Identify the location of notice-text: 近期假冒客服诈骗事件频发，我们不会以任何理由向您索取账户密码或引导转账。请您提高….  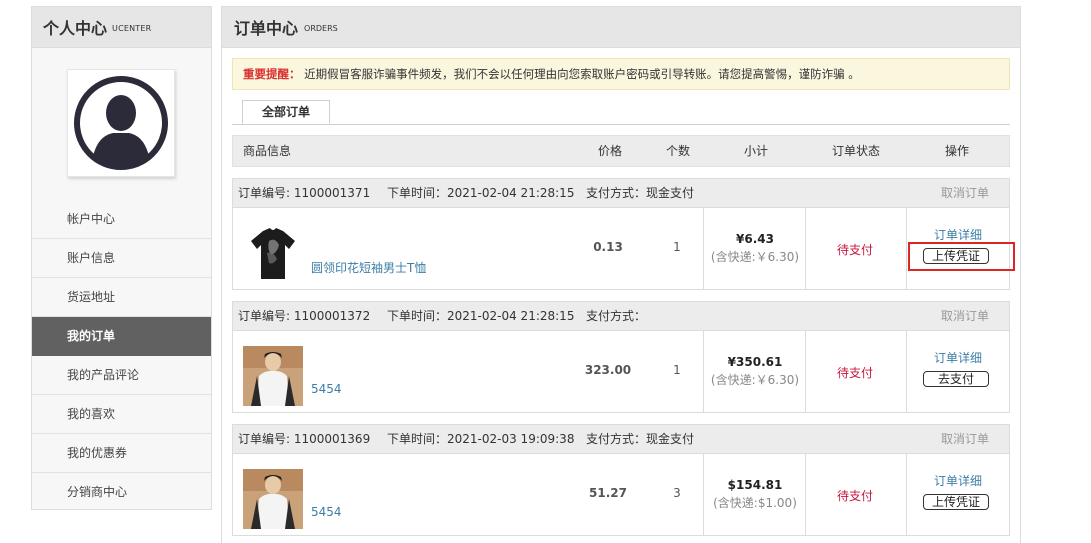
(582, 74).